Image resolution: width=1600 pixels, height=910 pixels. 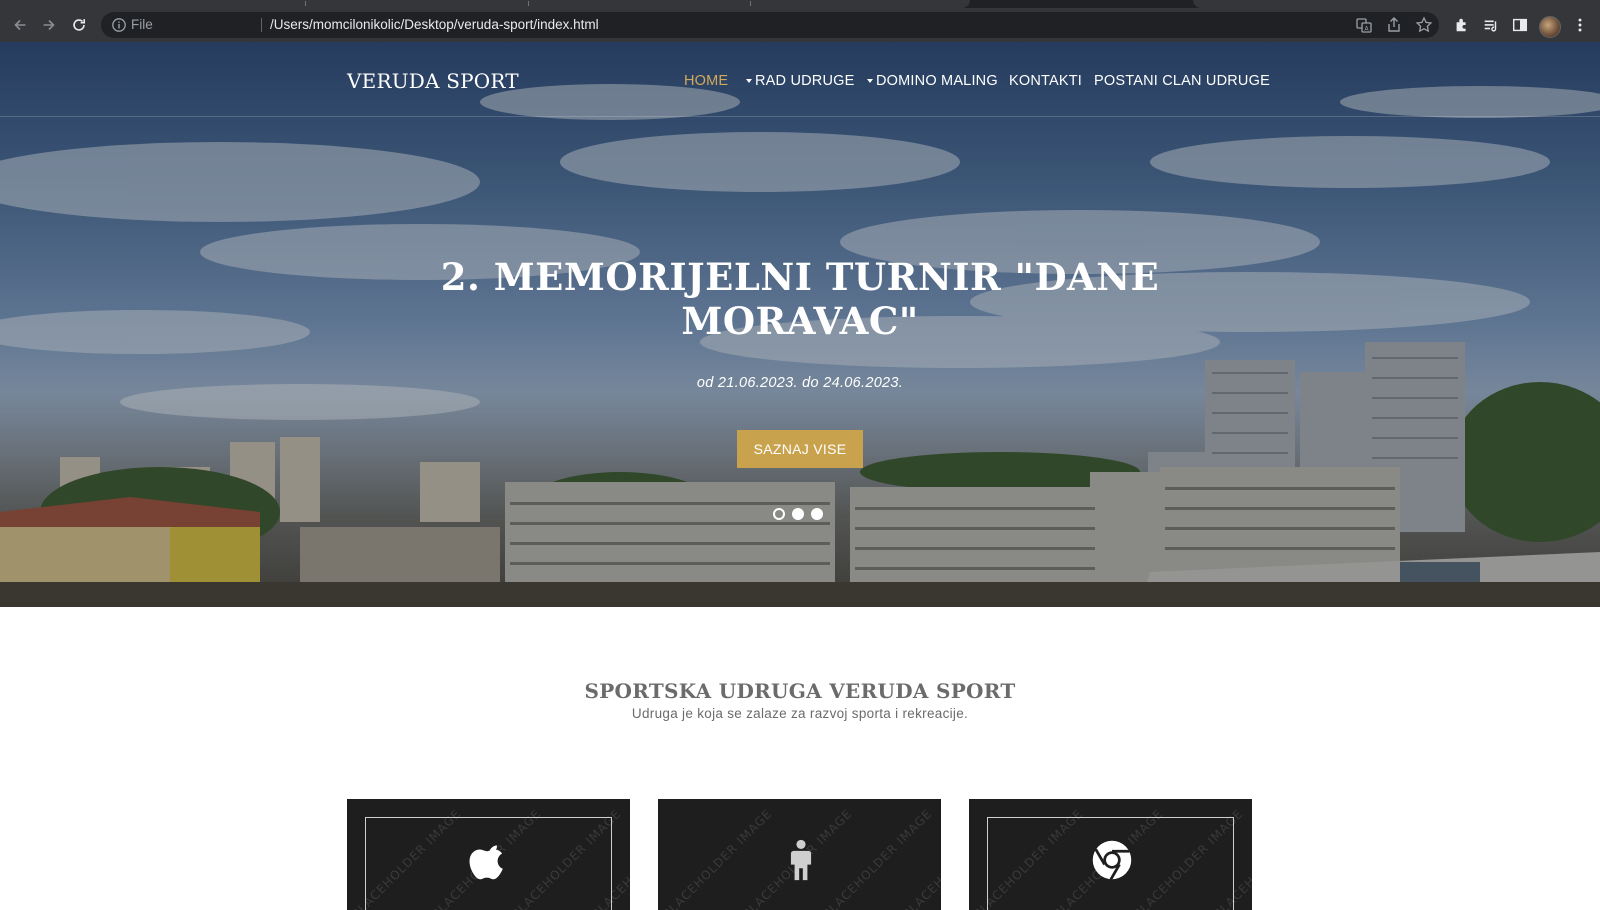 I want to click on kebab-menu-icon, so click(x=1580, y=25).